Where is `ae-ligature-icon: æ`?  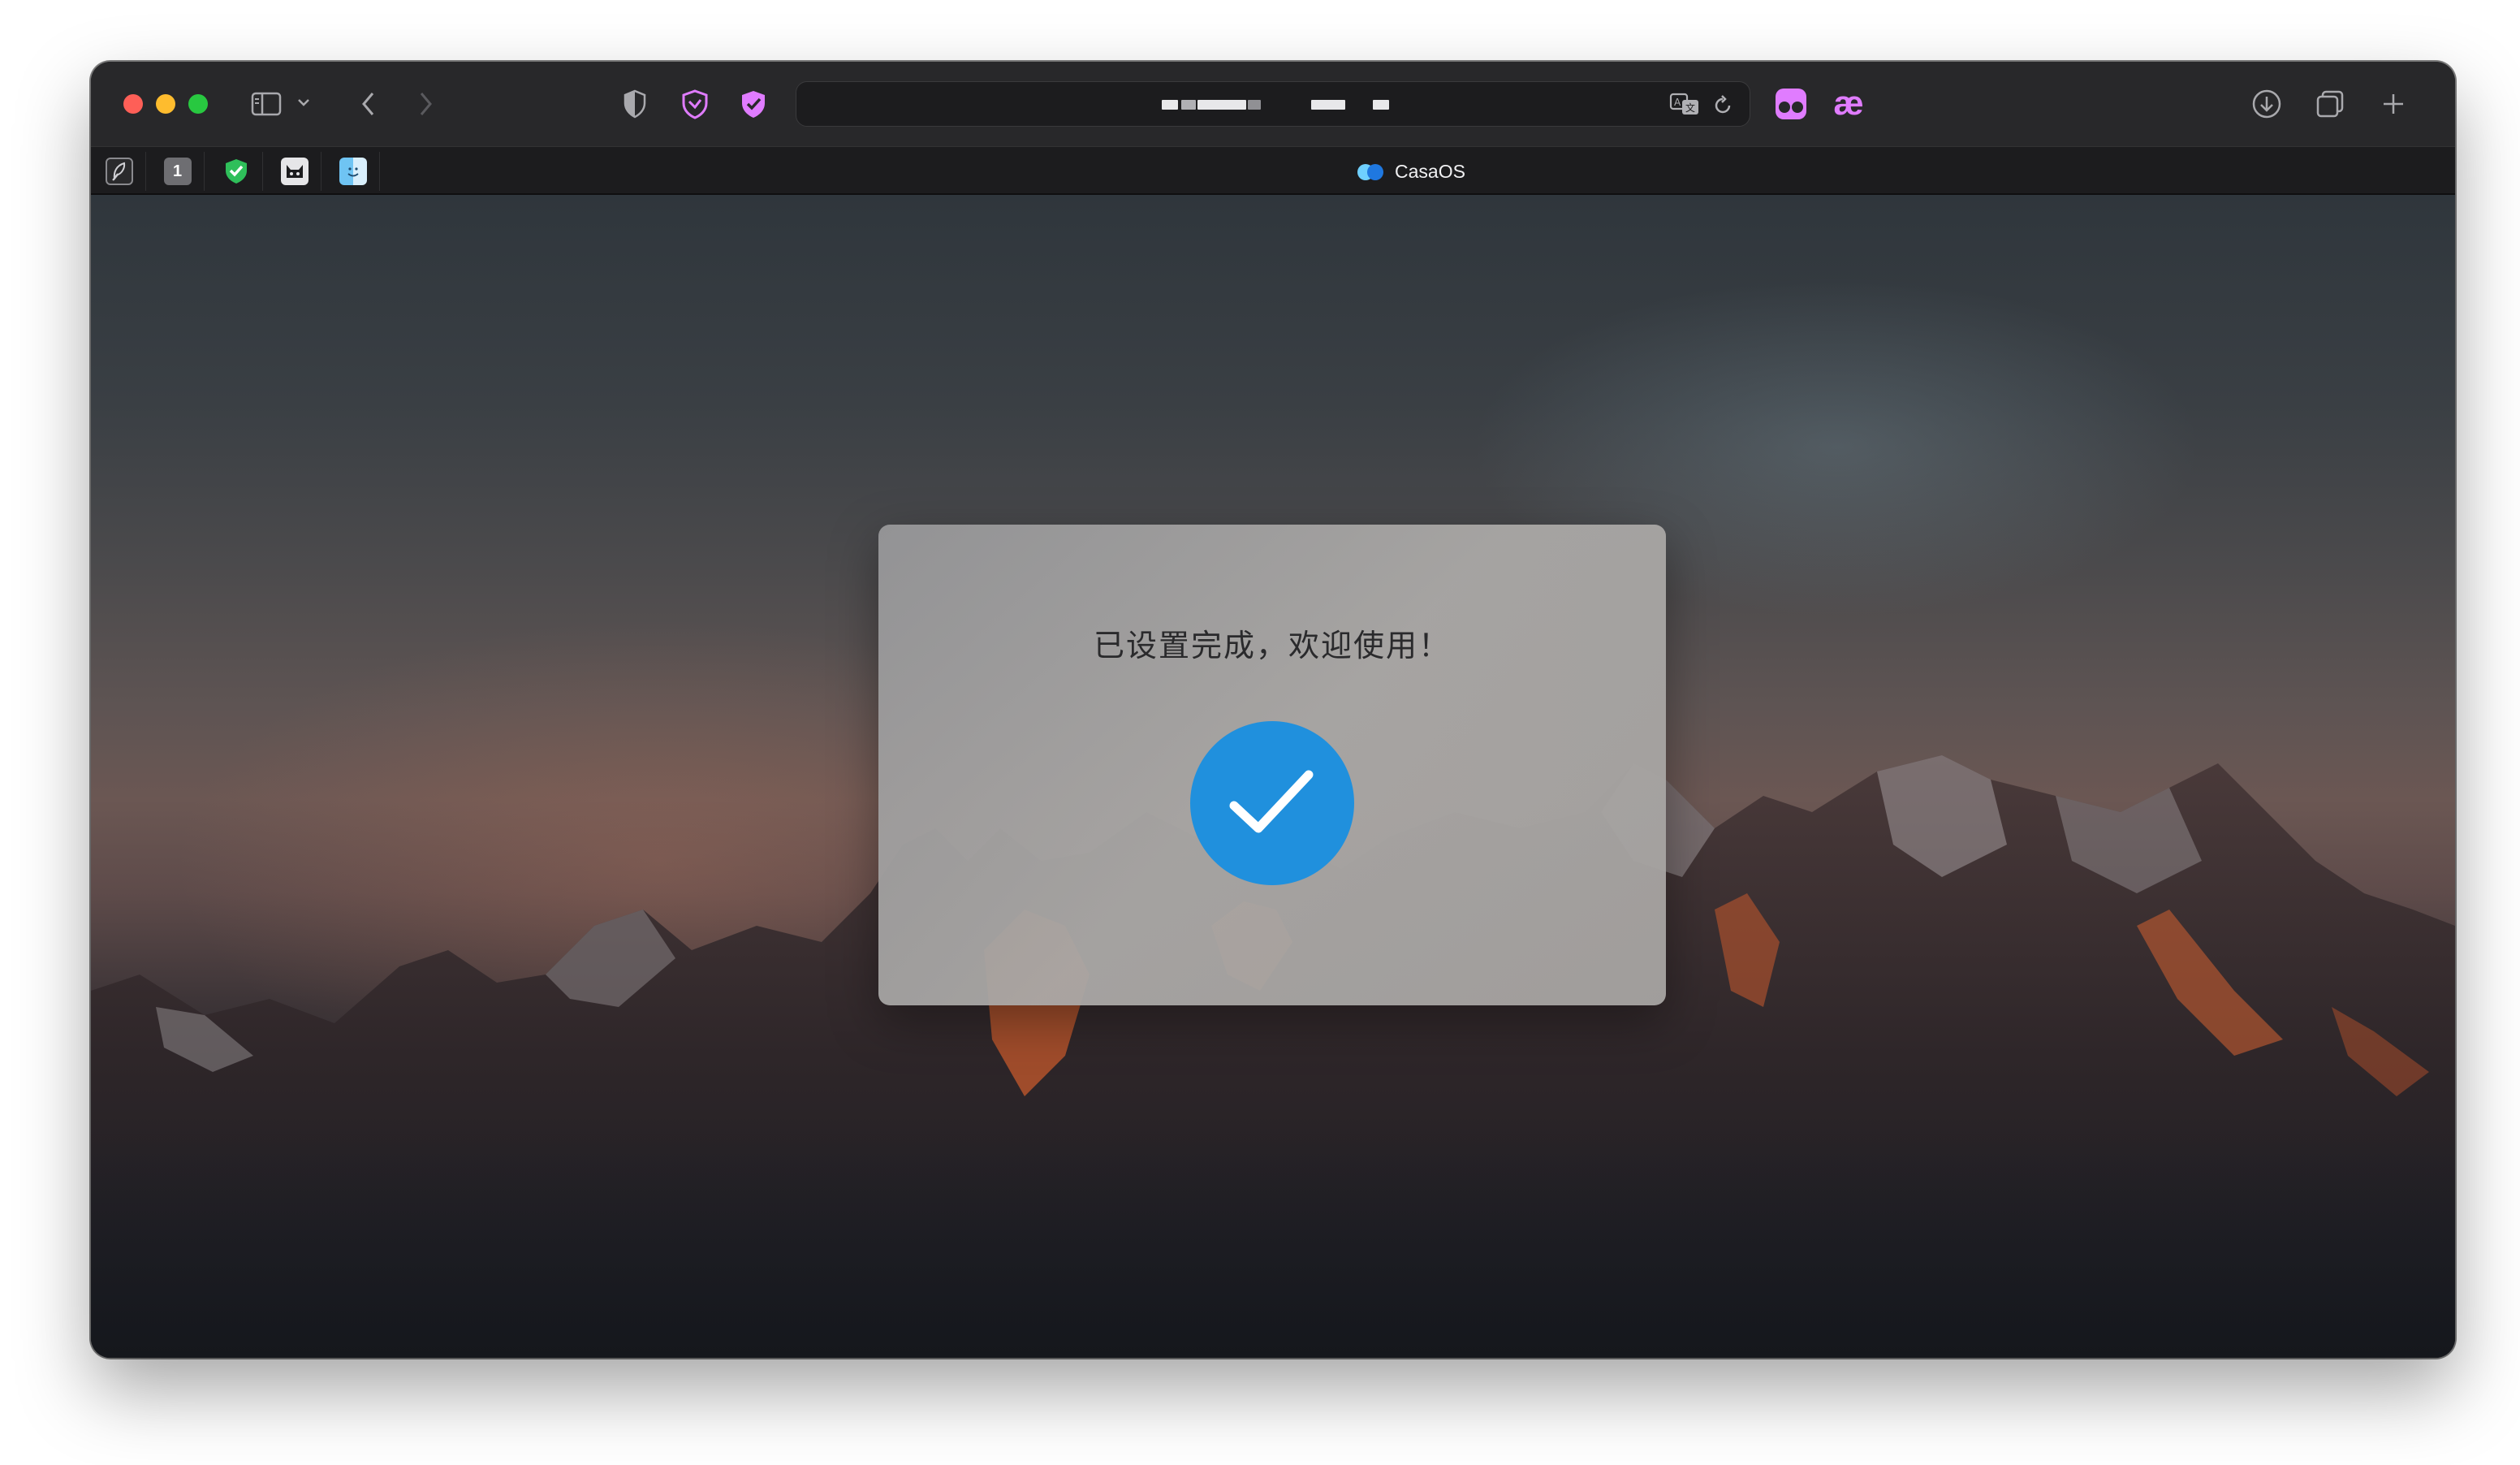 ae-ligature-icon: æ is located at coordinates (1849, 103).